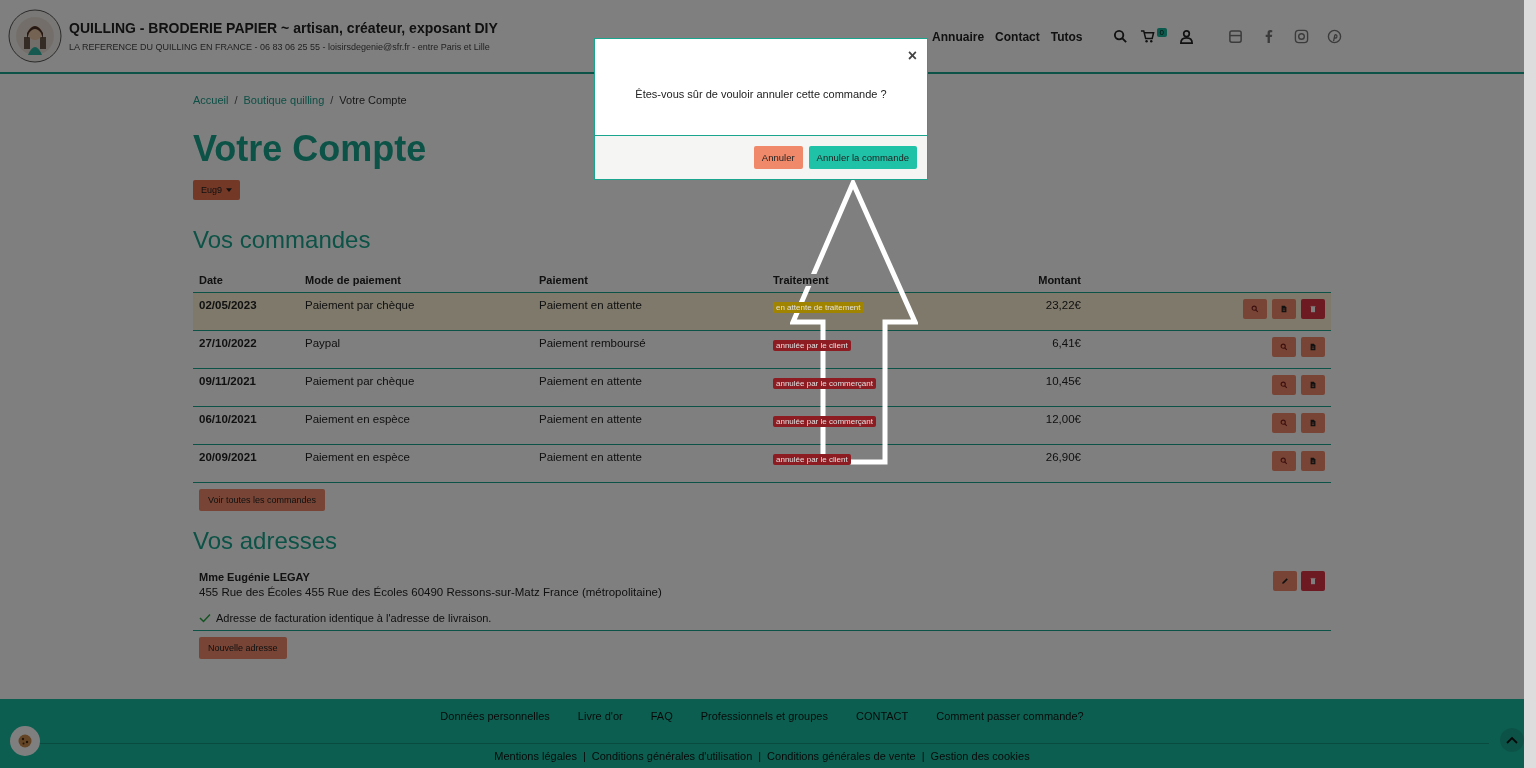  Describe the element at coordinates (564, 280) in the screenshot. I see `column-header: Paiement` at that location.